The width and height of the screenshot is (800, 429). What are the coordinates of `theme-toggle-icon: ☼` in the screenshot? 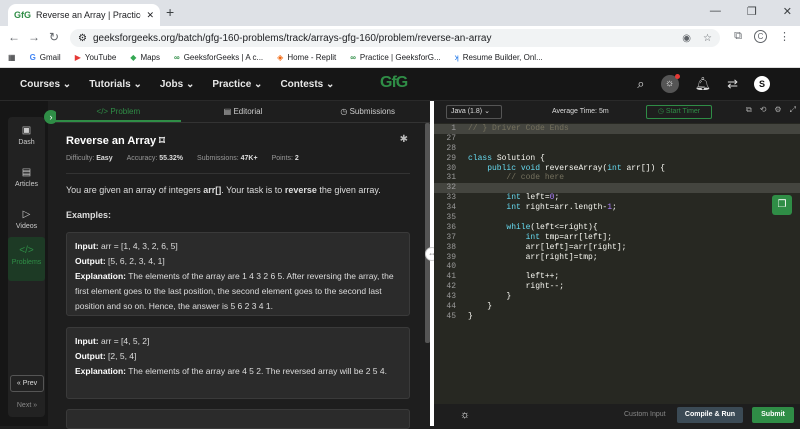 It's located at (465, 415).